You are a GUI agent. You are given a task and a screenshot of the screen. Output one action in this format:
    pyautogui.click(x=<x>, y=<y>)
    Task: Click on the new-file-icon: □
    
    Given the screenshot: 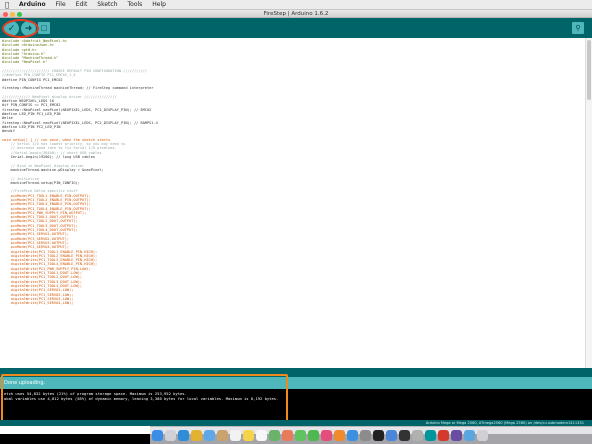 What is the action you would take?
    pyautogui.click(x=44, y=28)
    